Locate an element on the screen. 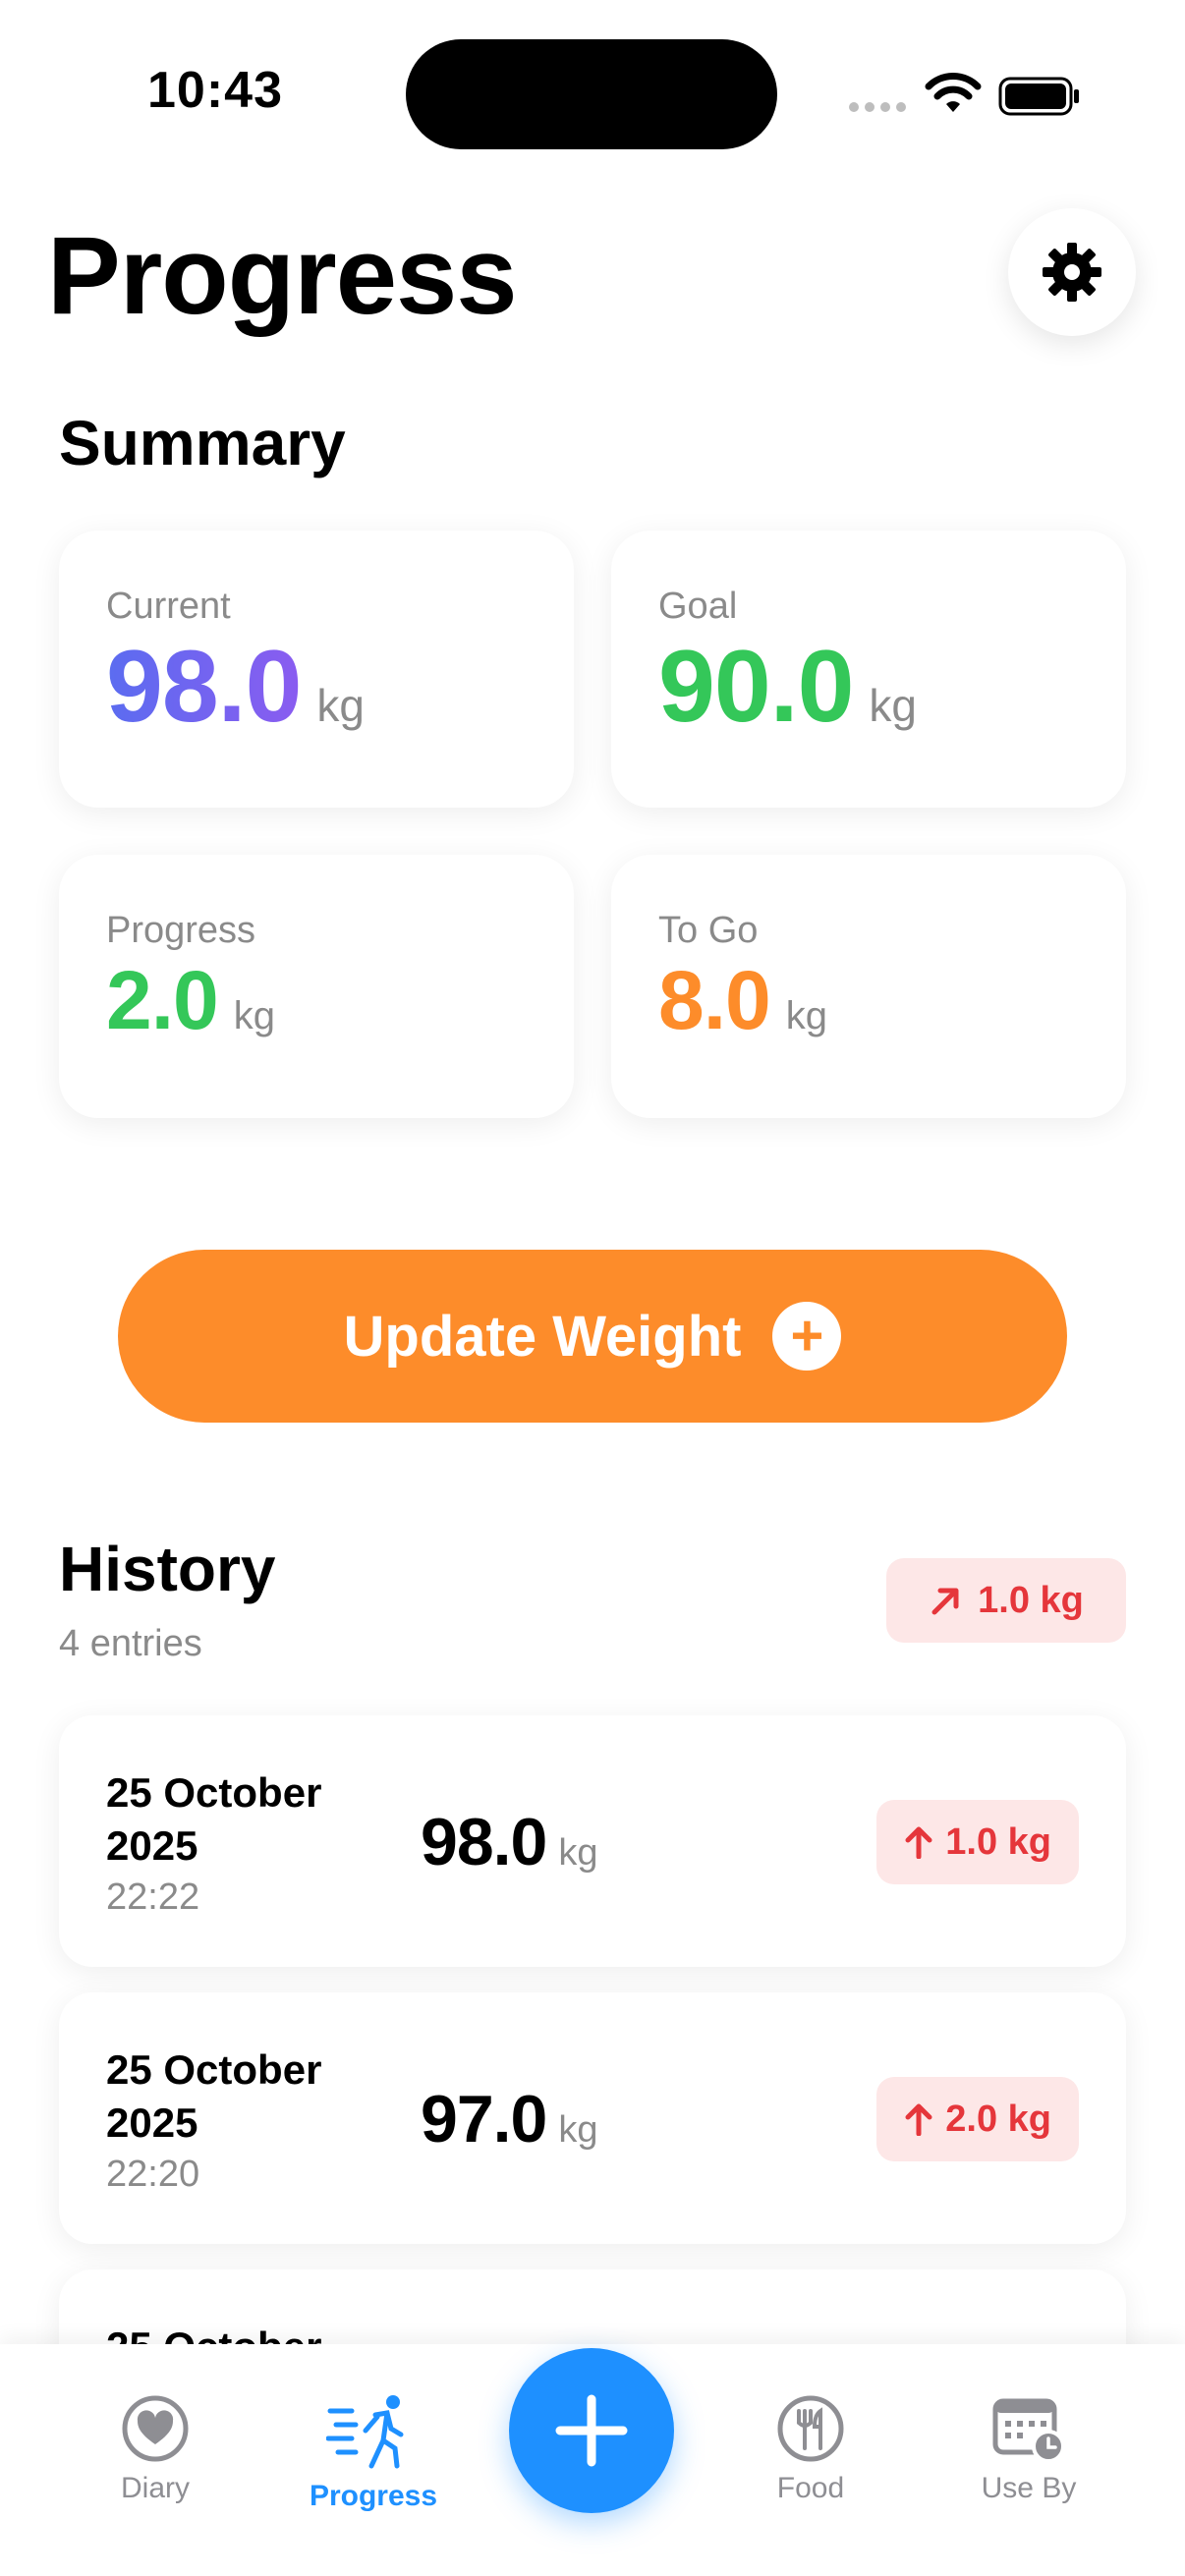  entry-change: 2.0 kg is located at coordinates (998, 2119).